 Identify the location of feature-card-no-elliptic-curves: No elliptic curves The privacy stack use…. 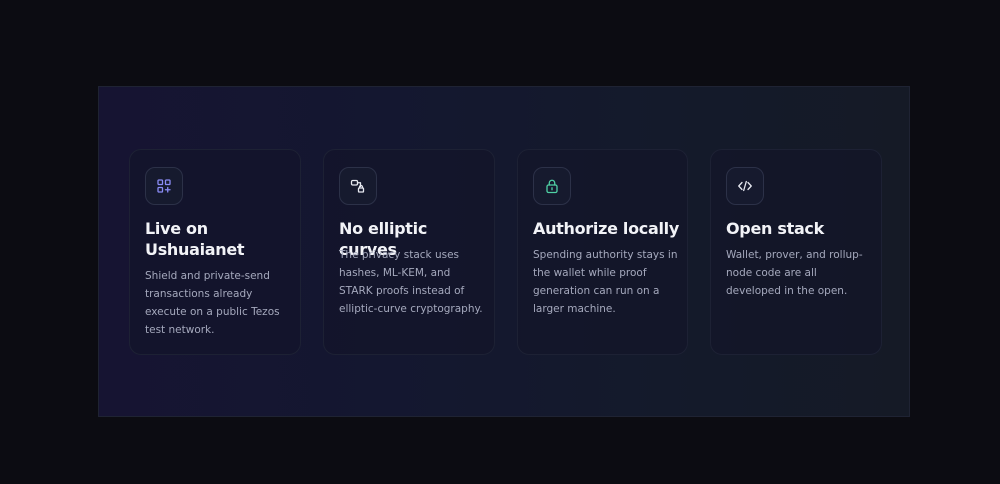
(409, 252).